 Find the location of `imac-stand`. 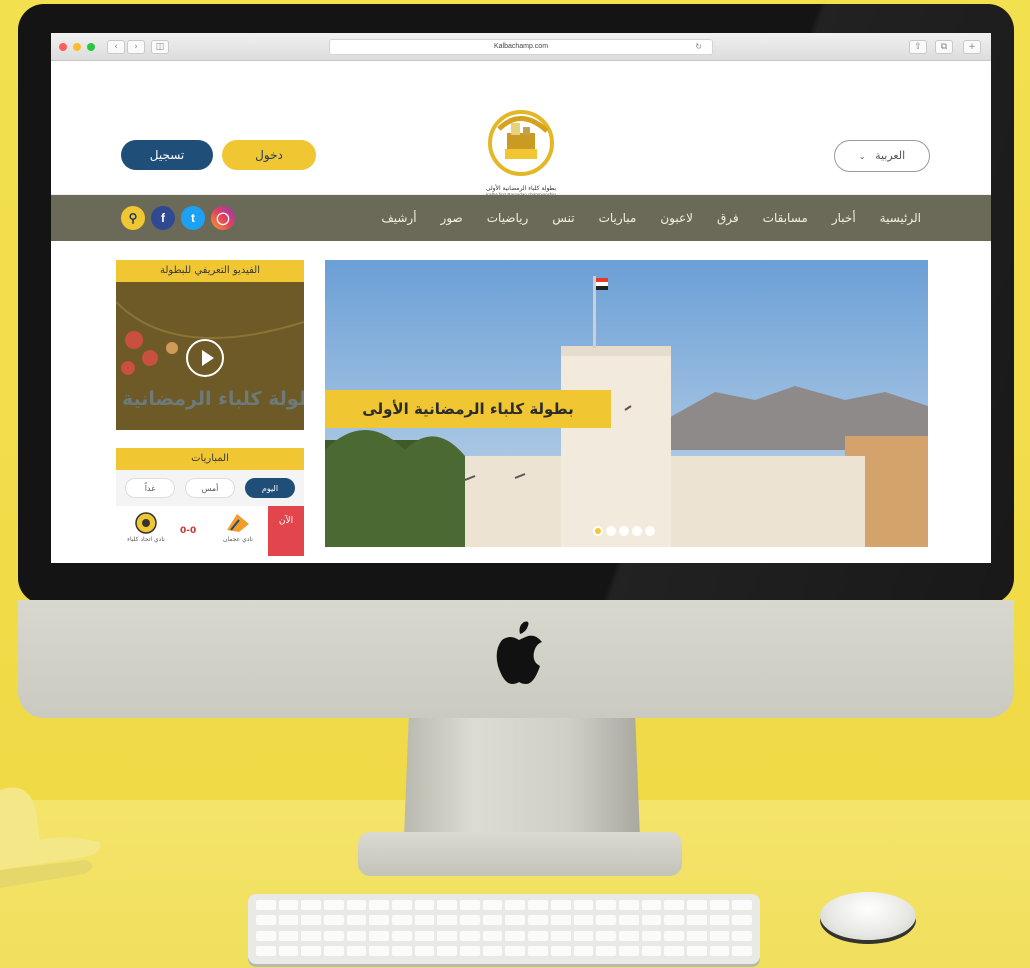

imac-stand is located at coordinates (522, 778).